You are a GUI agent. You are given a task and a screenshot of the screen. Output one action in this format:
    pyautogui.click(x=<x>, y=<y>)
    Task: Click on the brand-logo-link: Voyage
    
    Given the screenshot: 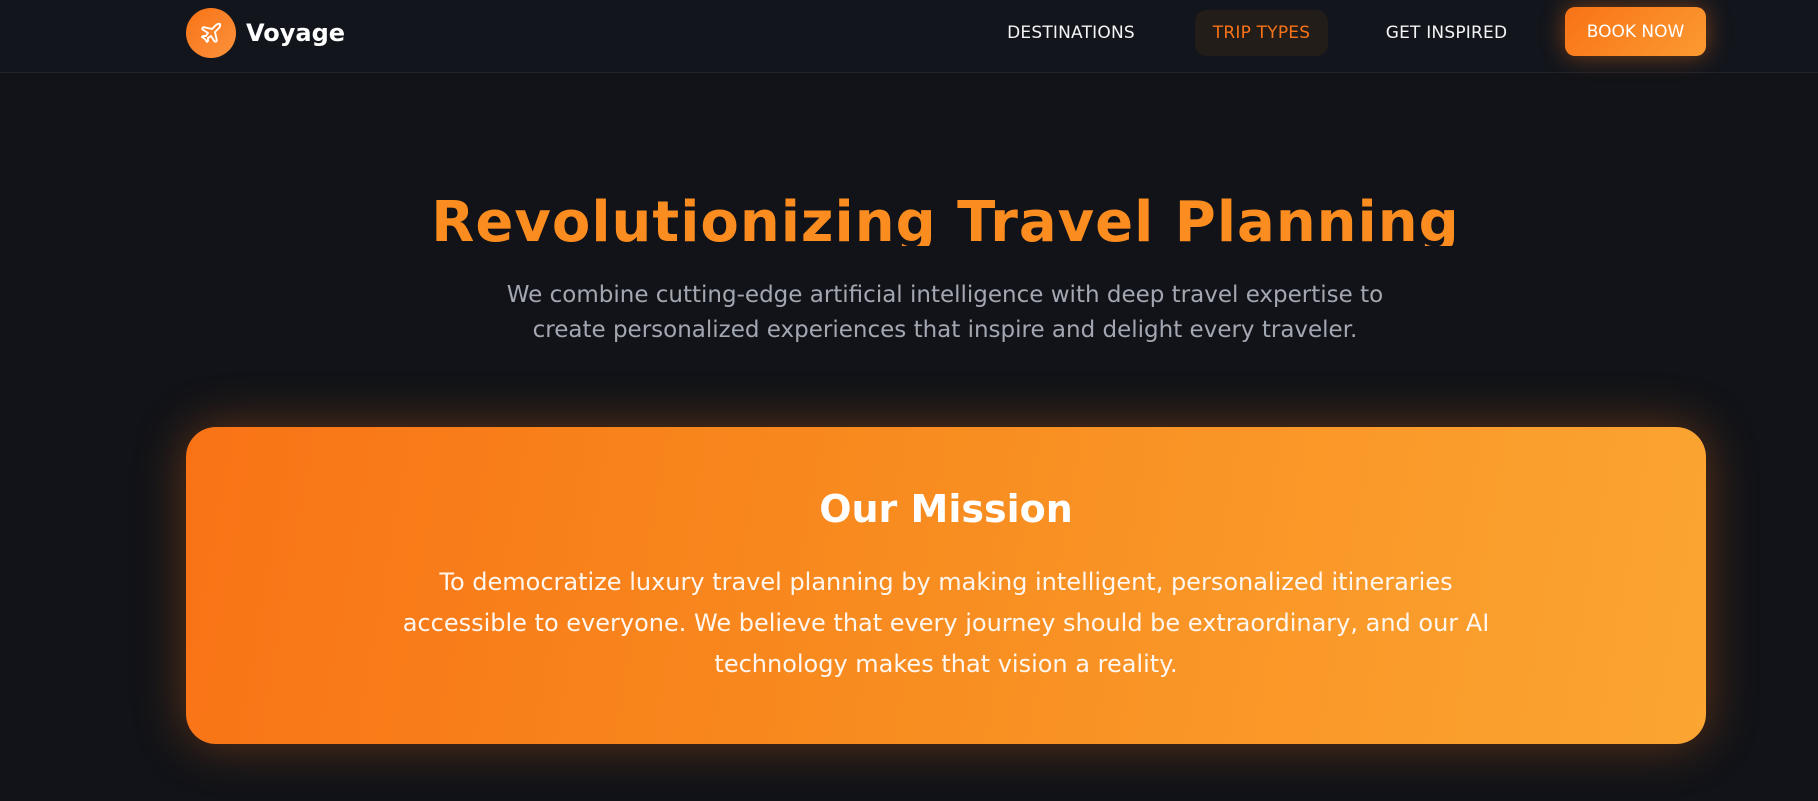 What is the action you would take?
    pyautogui.click(x=265, y=33)
    